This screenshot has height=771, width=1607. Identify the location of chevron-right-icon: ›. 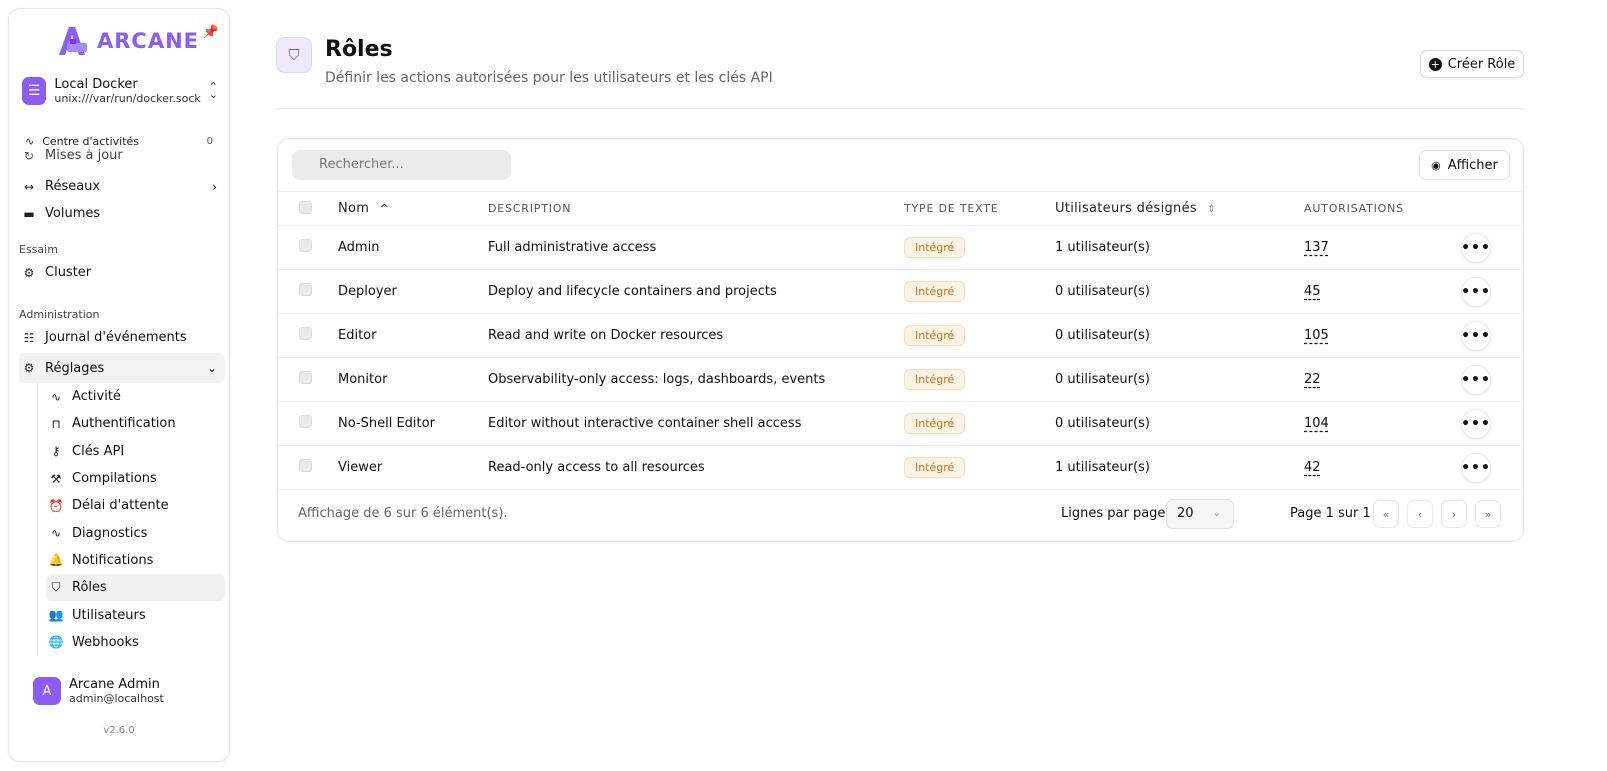
(214, 186).